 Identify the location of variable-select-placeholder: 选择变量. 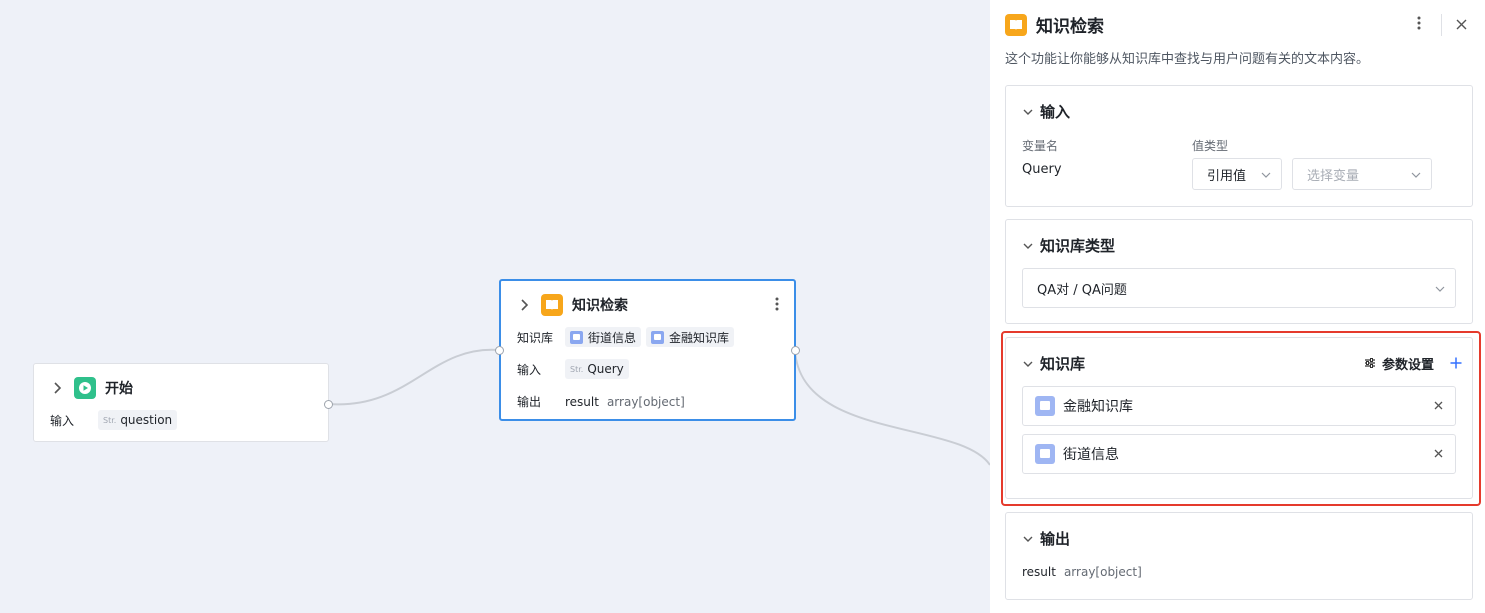
(1333, 176).